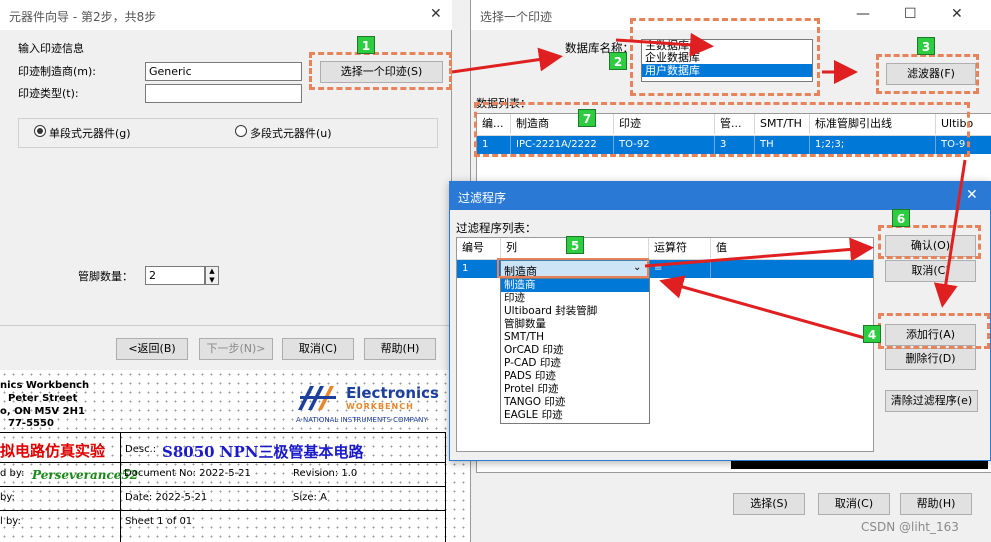 This screenshot has width=991, height=542. I want to click on callout-badge-4: 4, so click(872, 334).